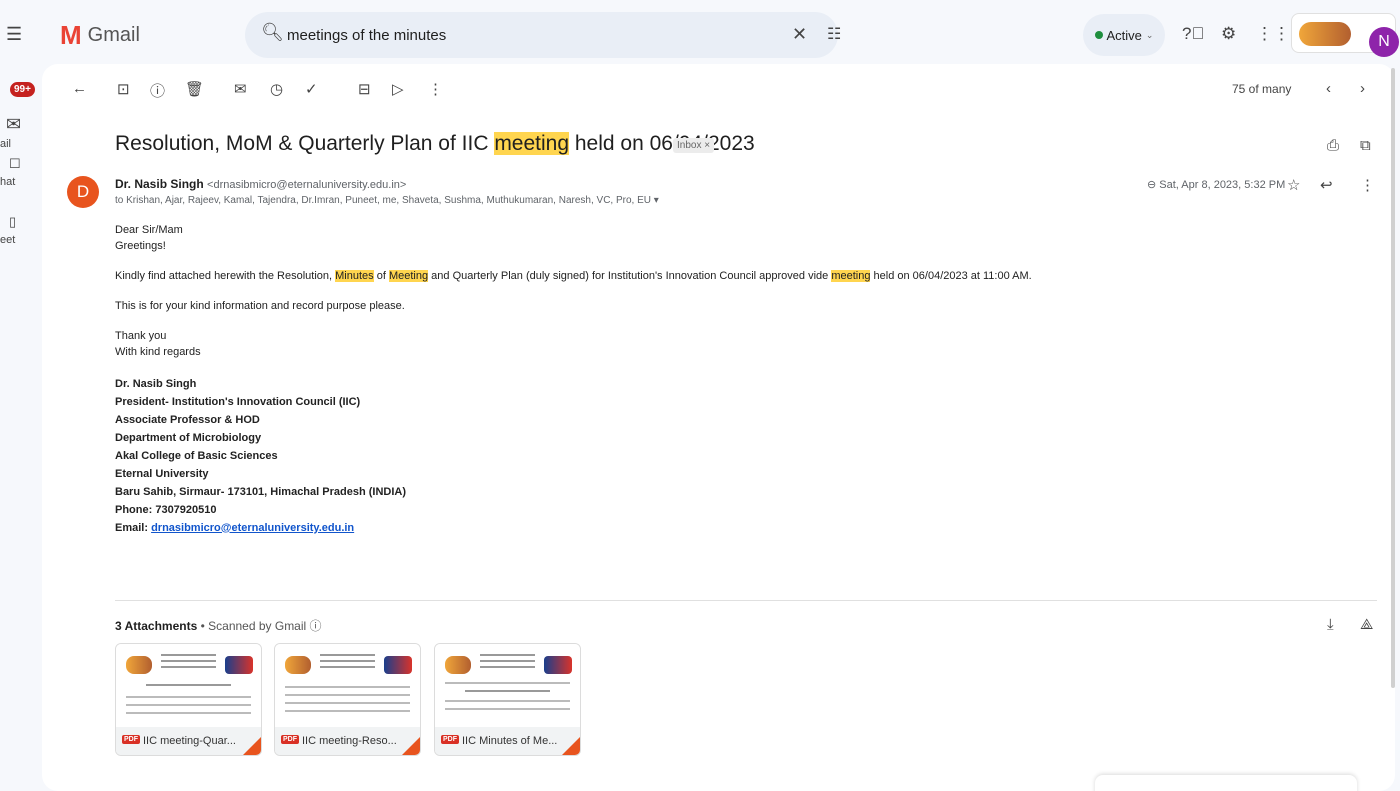 This screenshot has height=791, width=1400. Describe the element at coordinates (718, 88) in the screenshot. I see `email-toolbar: ← ⊡ ⓘ 🗑︎ ✉ ◷ ✓ ⊟ ▷ ⋮ 75 of many ‹ ›` at that location.